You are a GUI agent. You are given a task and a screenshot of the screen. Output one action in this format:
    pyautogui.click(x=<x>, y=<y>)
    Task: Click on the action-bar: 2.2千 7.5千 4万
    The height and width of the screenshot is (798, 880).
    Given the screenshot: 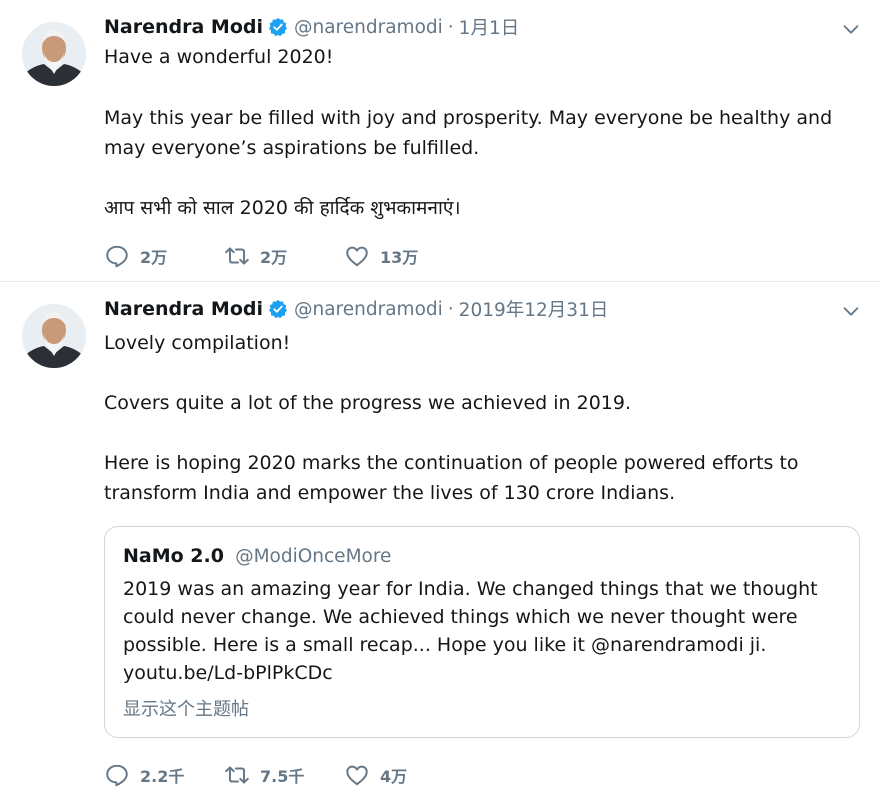 What is the action you would take?
    pyautogui.click(x=284, y=775)
    